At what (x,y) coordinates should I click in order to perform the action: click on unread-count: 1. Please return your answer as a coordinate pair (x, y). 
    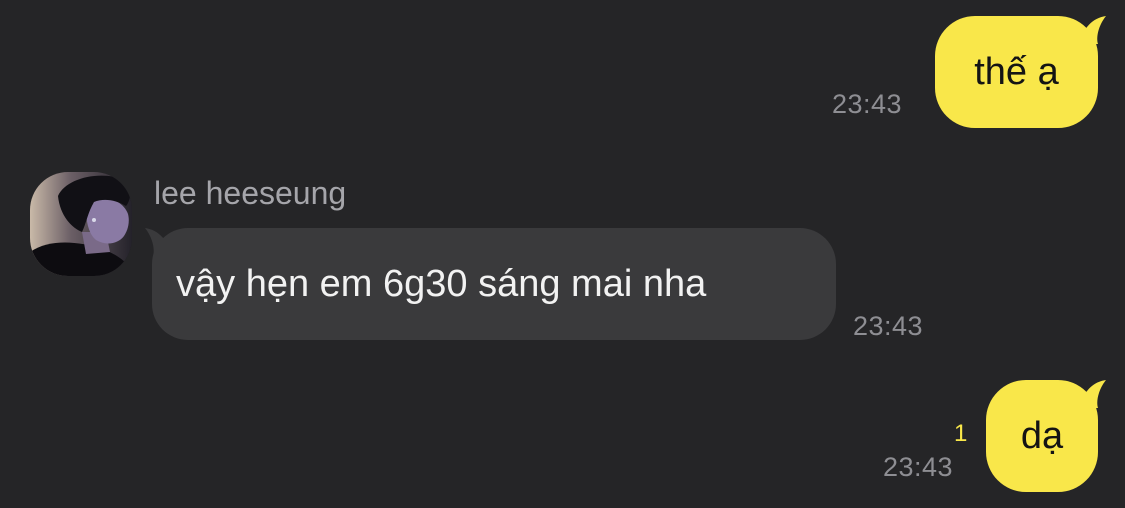
    Looking at the image, I should click on (961, 433).